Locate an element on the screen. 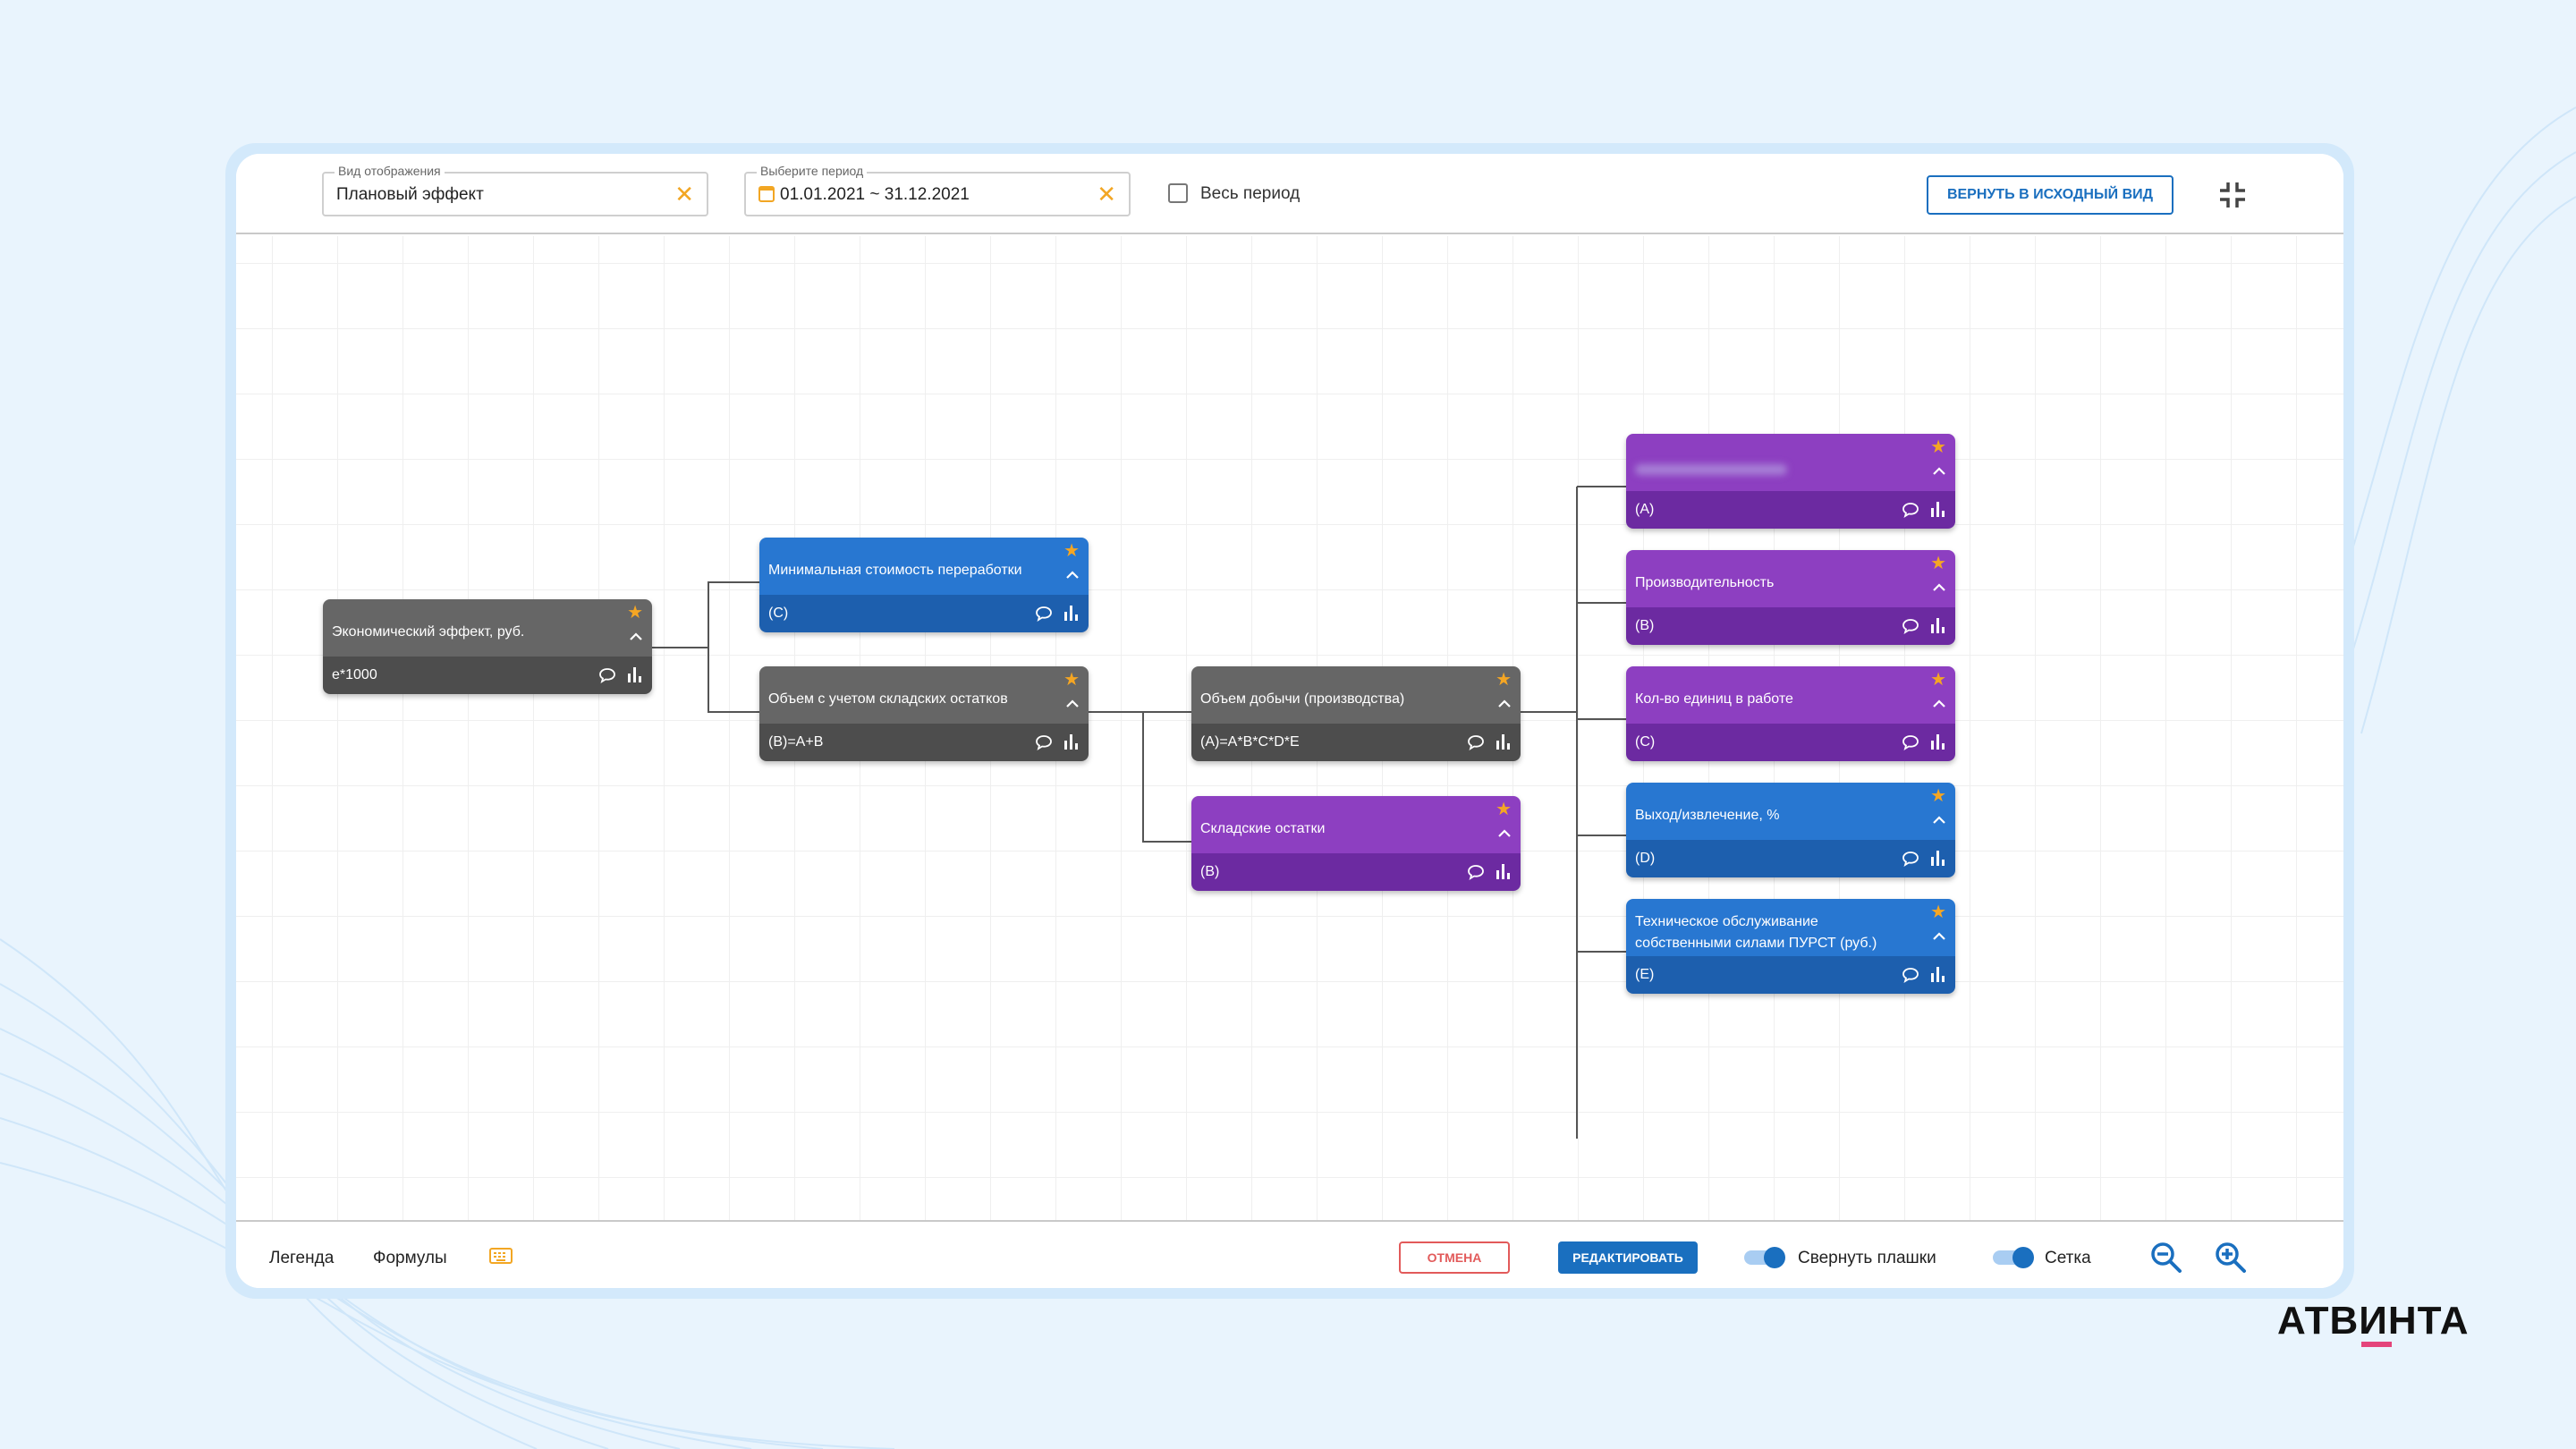 This screenshot has width=2576, height=1449. node-title: Кол-во единиц в работе is located at coordinates (1714, 699).